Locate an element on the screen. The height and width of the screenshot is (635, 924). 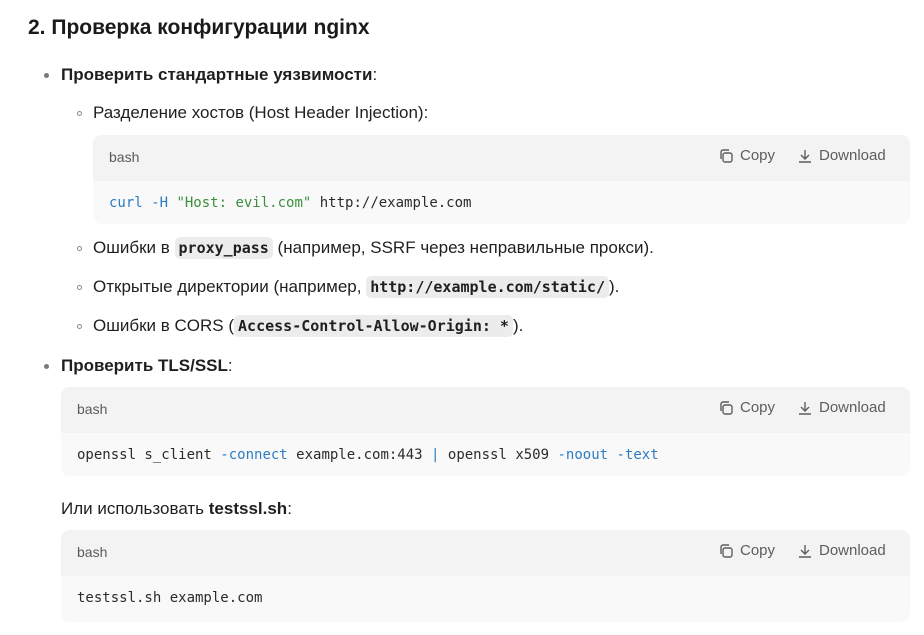
list-item-tls: Проверить TLS/SSL: is located at coordinates (147, 366).